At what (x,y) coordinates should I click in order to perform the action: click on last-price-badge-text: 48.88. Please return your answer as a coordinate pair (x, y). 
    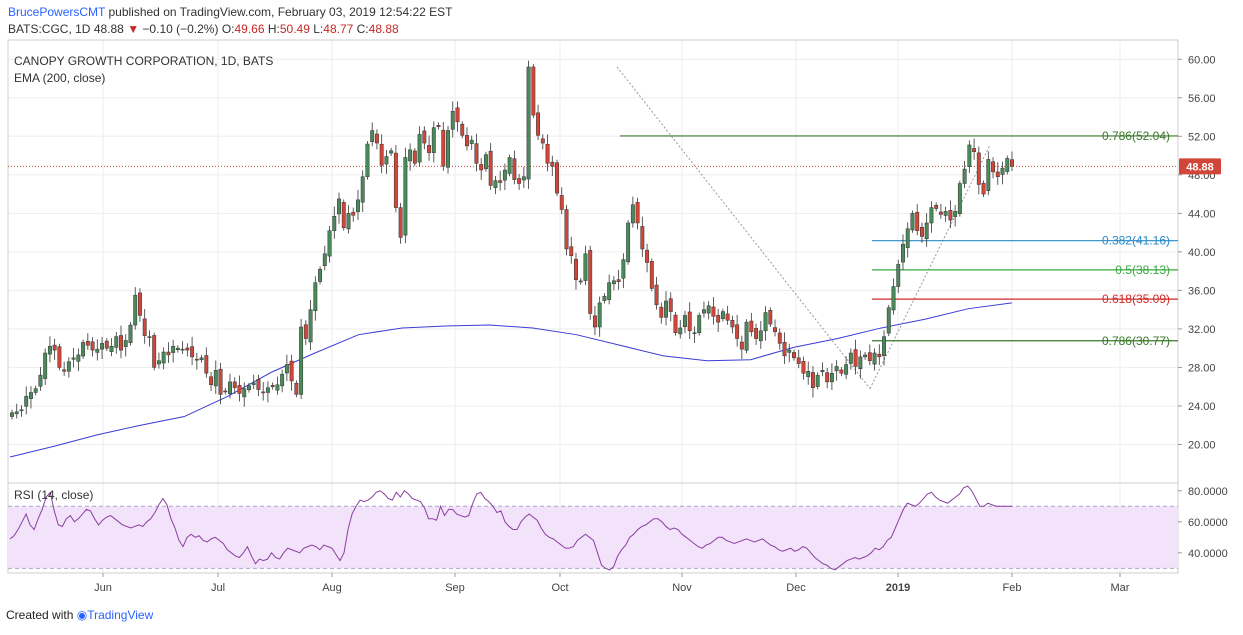
    Looking at the image, I should click on (1200, 167).